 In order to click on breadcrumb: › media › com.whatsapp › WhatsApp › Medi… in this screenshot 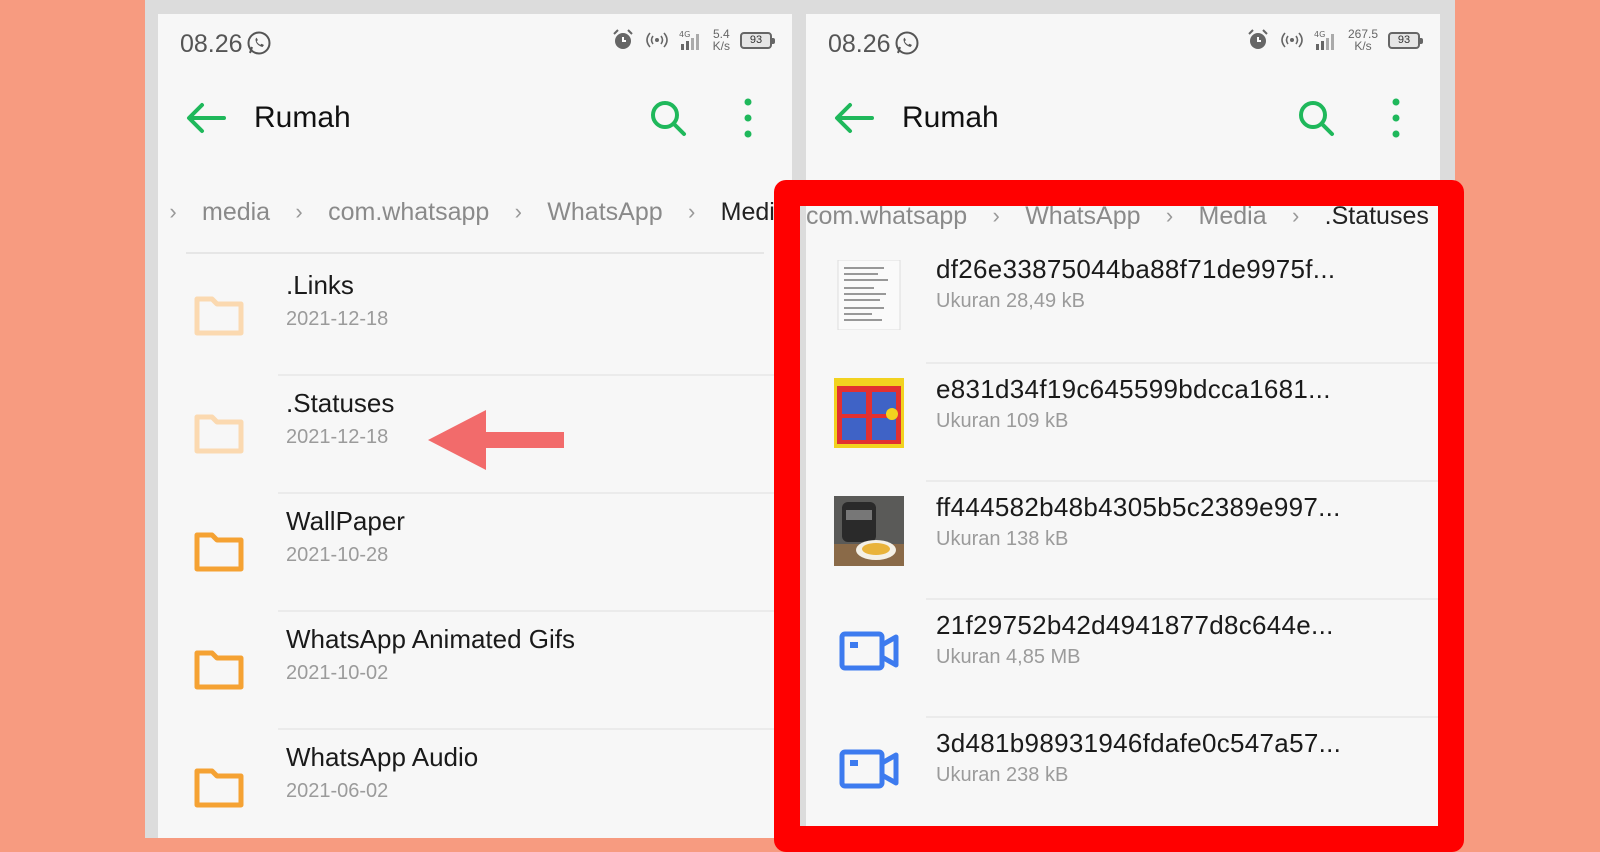, I will do `click(475, 212)`.